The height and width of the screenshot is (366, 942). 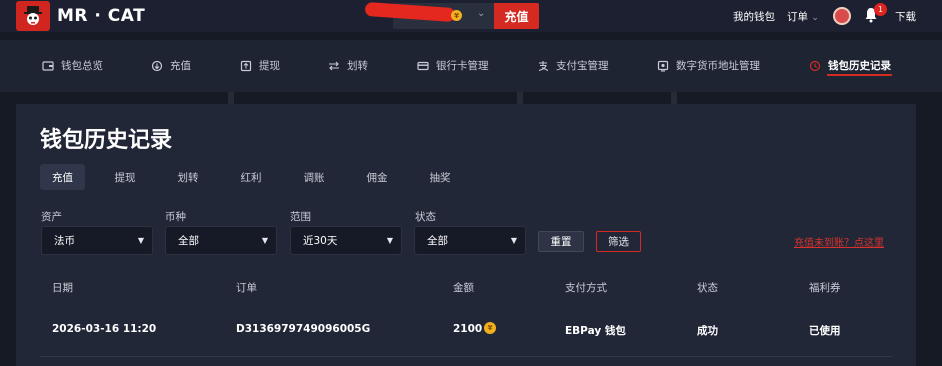 What do you see at coordinates (839, 241) in the screenshot?
I see `deposit-help-link: 充值未到账？点这里` at bounding box center [839, 241].